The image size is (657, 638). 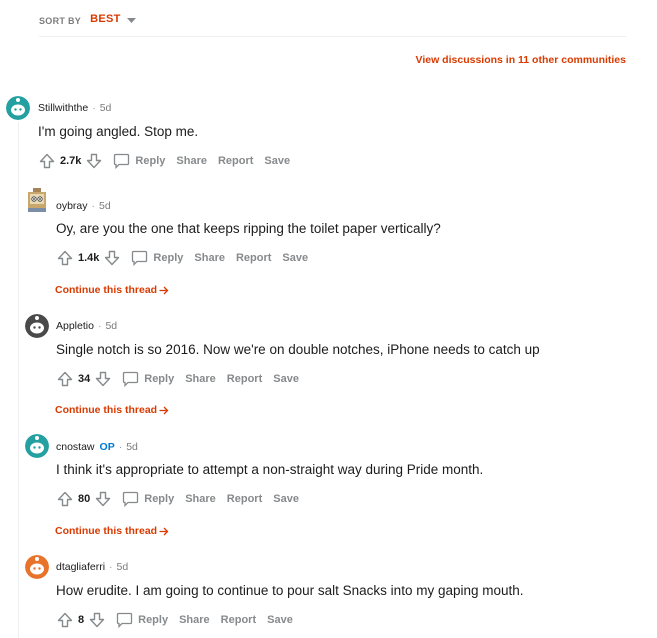 I want to click on sort-dropdown: BEST, so click(x=105, y=19).